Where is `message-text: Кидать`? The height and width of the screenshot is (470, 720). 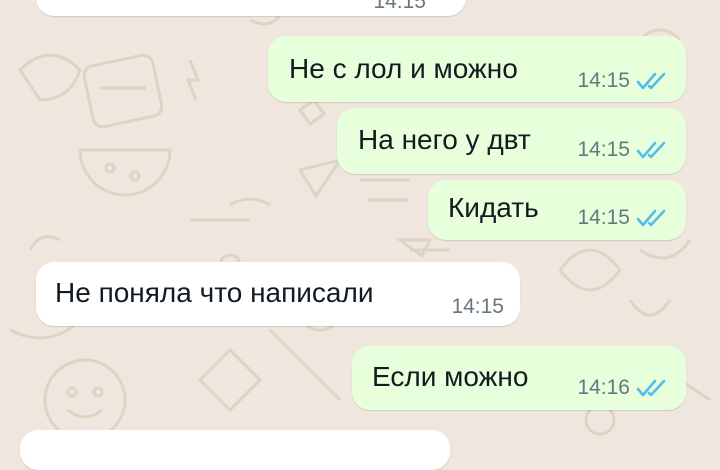
message-text: Кидать is located at coordinates (493, 207).